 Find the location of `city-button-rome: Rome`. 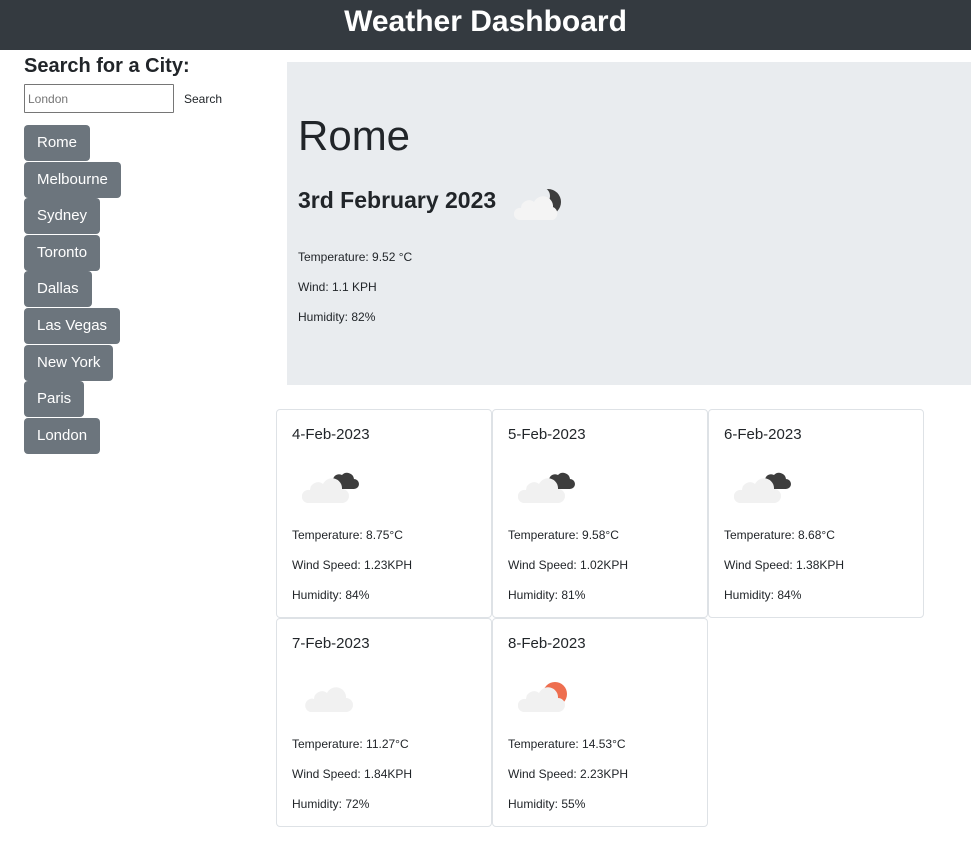

city-button-rome: Rome is located at coordinates (57, 143).